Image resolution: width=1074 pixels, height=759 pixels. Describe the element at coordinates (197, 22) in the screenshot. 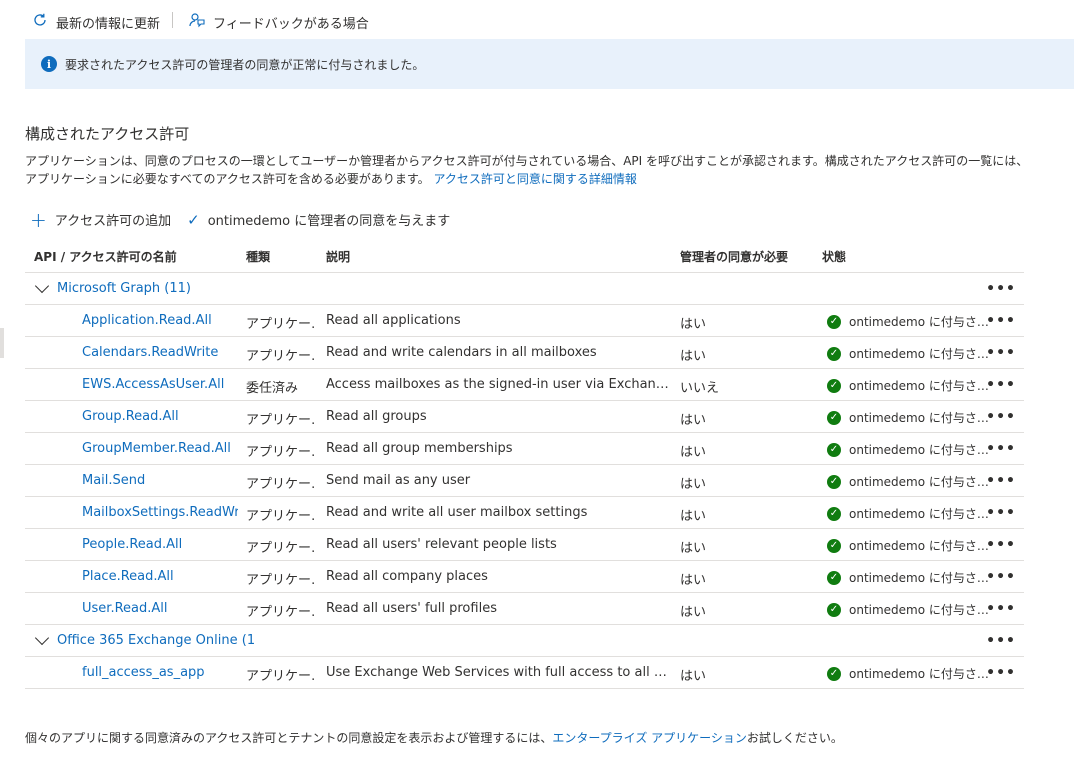

I see `feedback-icon` at that location.